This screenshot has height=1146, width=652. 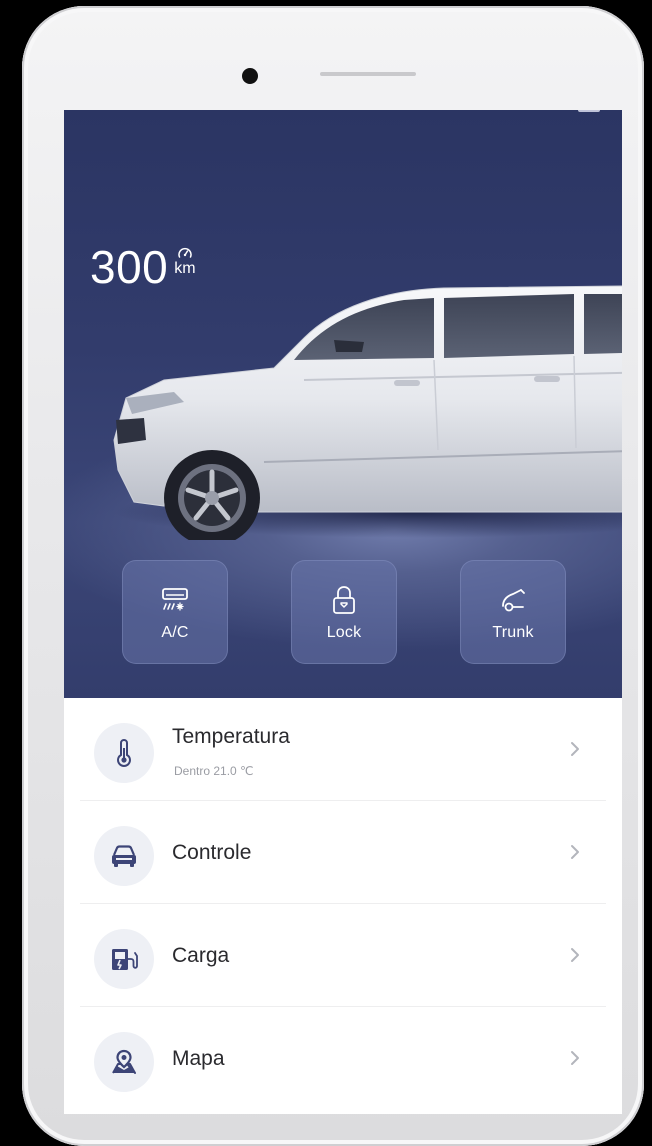 I want to click on quick-controls: A/C Lock Trunk, so click(x=344, y=613).